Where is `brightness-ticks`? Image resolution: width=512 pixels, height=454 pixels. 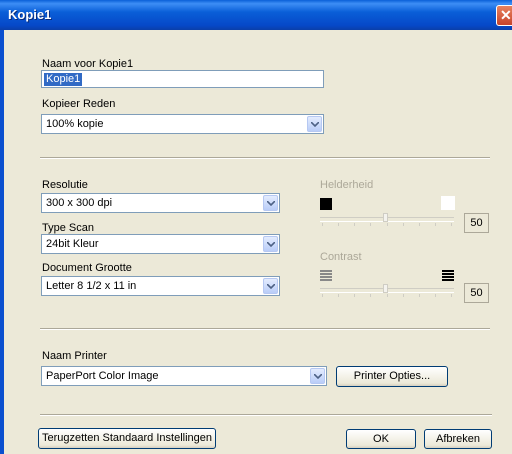 brightness-ticks is located at coordinates (387, 225).